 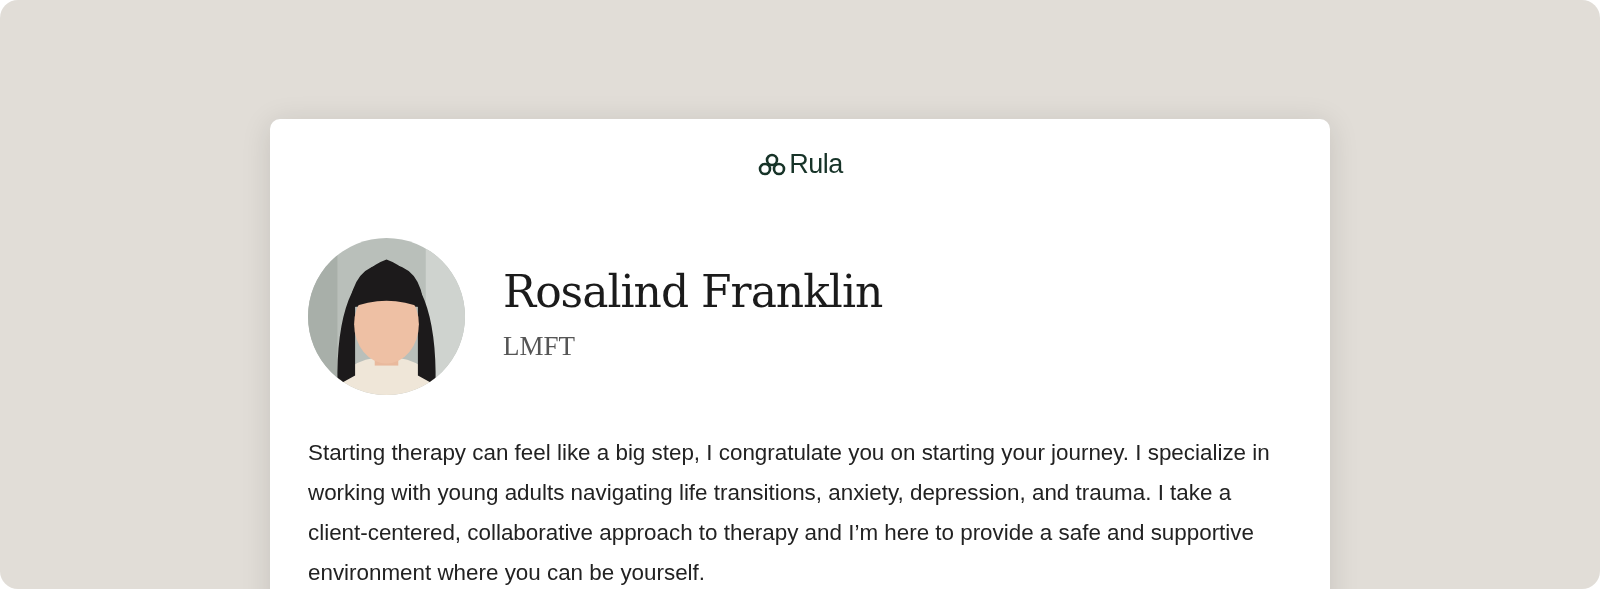 What do you see at coordinates (772, 164) in the screenshot?
I see `logo-icon` at bounding box center [772, 164].